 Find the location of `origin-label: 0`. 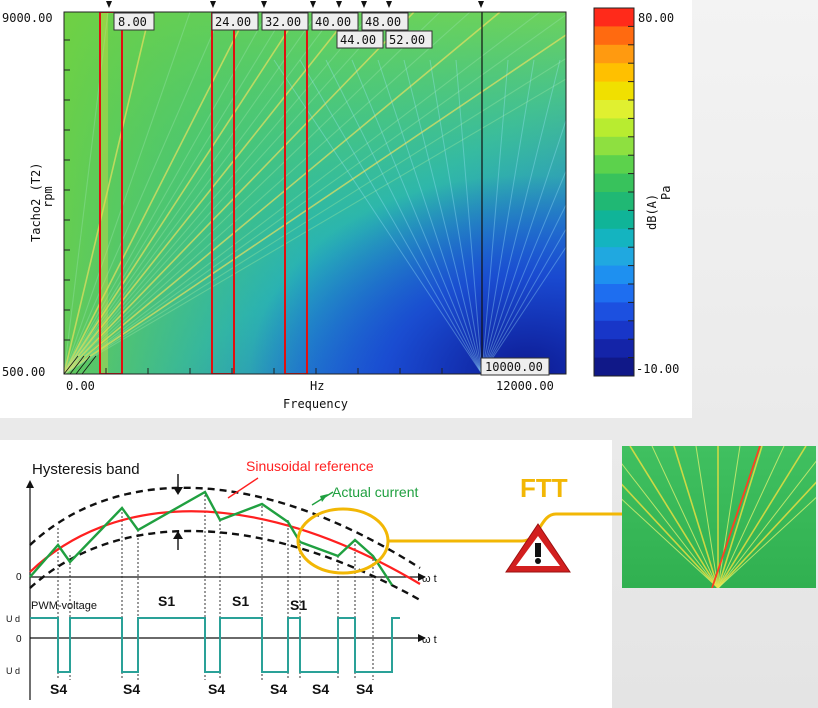

origin-label: 0 is located at coordinates (19, 577).